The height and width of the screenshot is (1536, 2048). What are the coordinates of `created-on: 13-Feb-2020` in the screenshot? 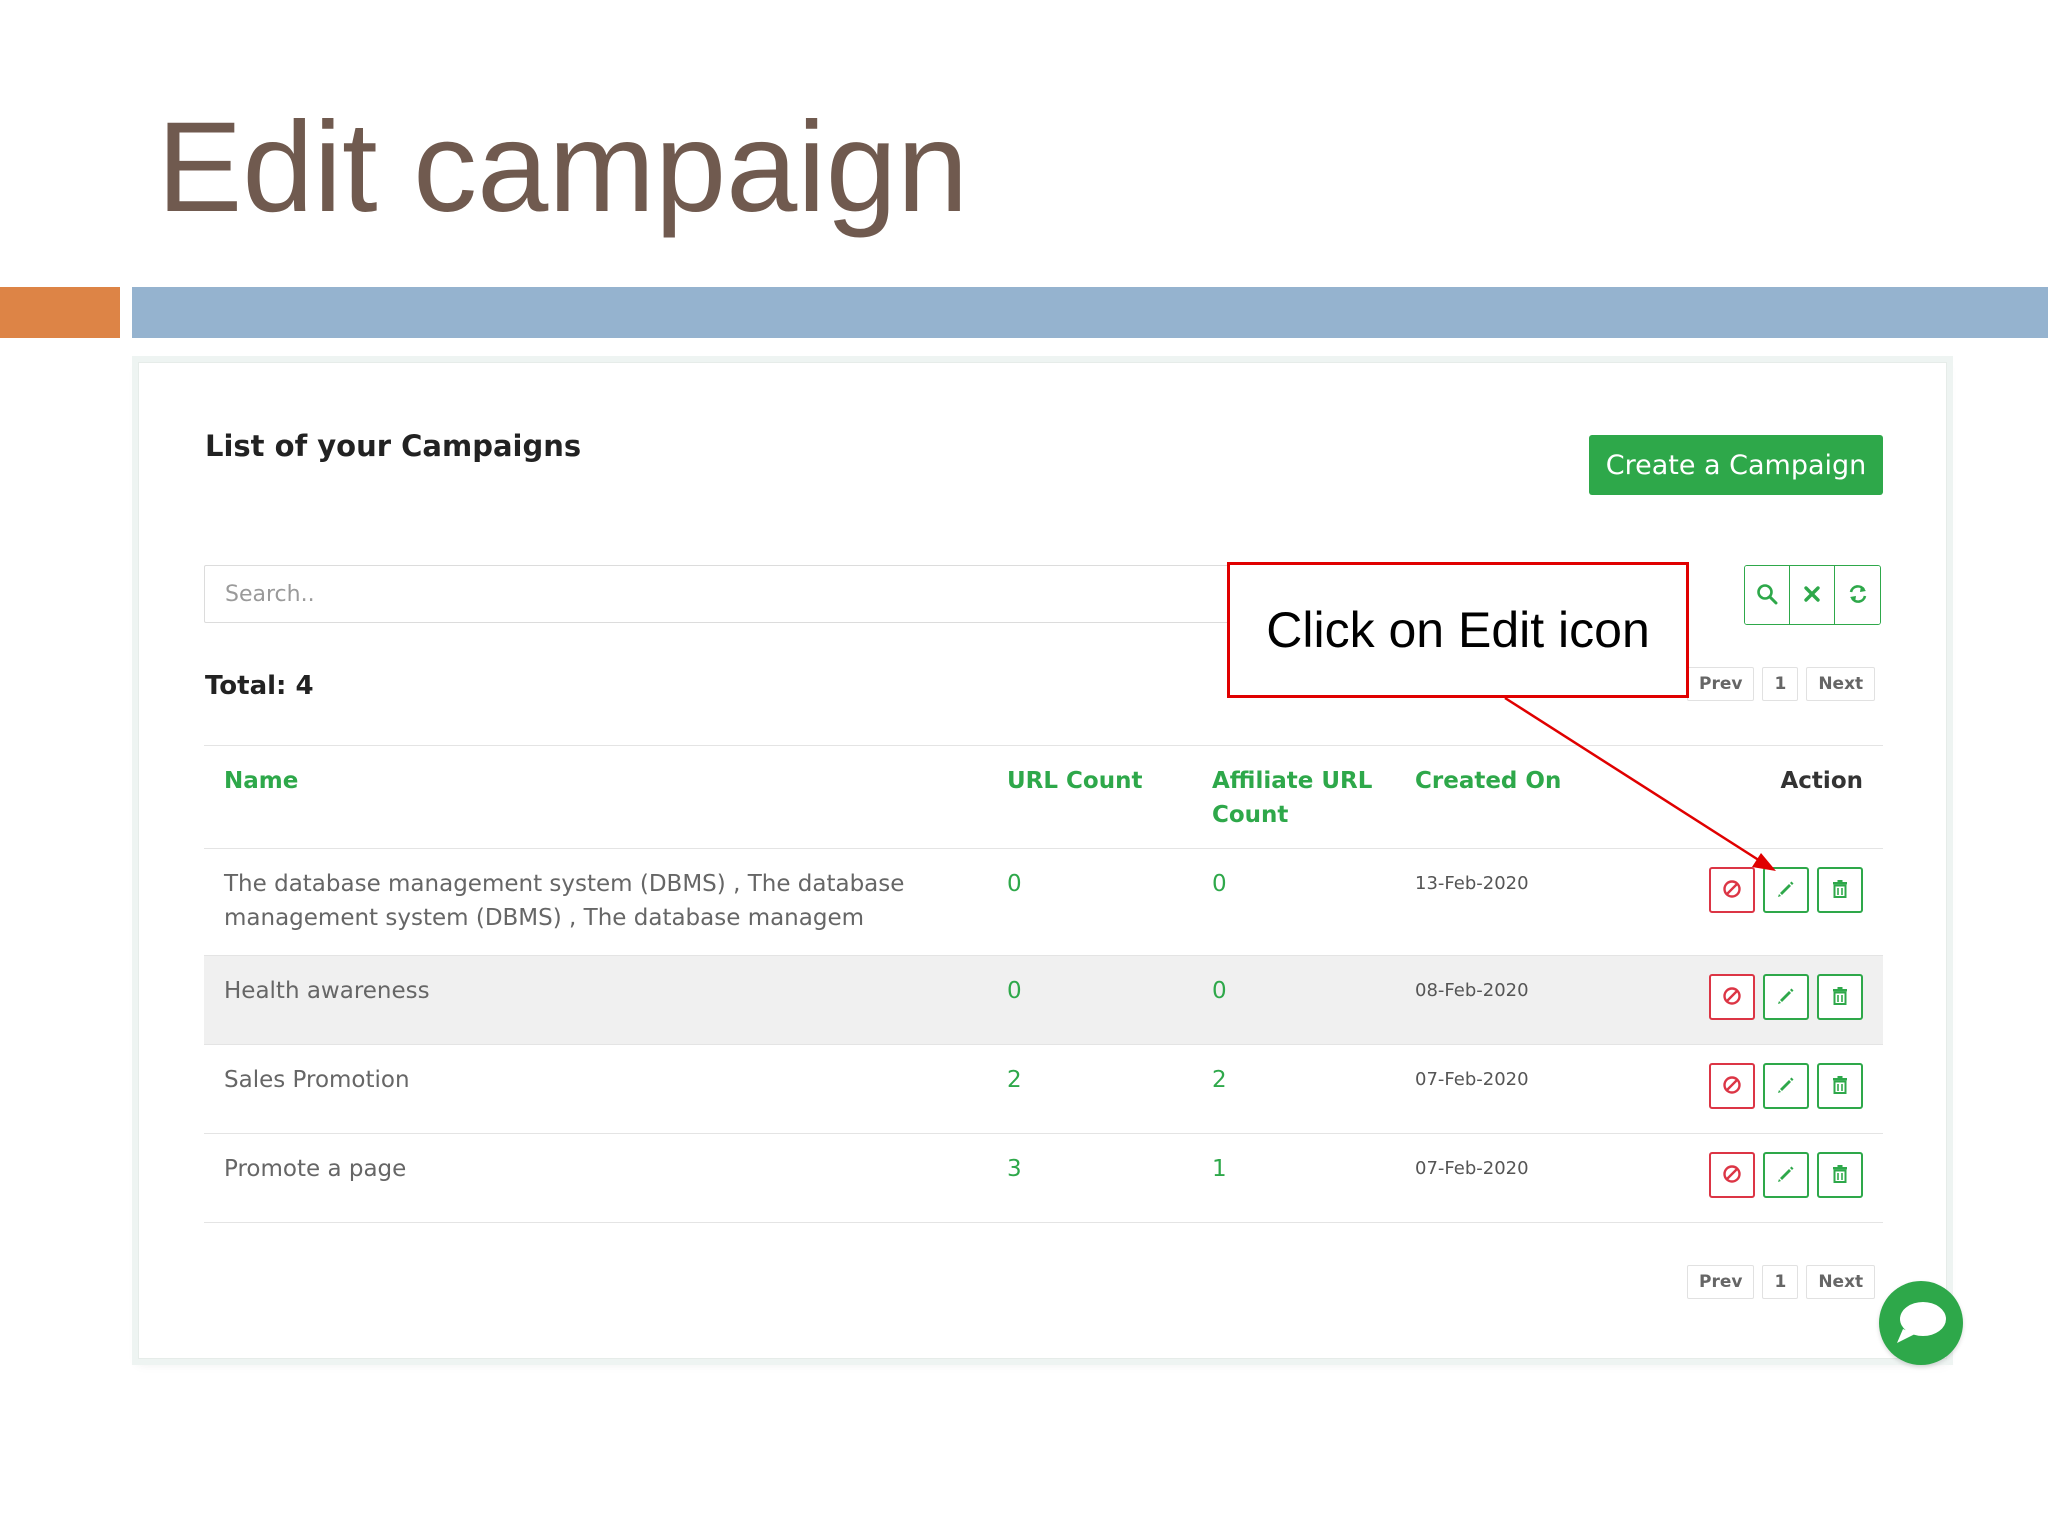 It's located at (1525, 902).